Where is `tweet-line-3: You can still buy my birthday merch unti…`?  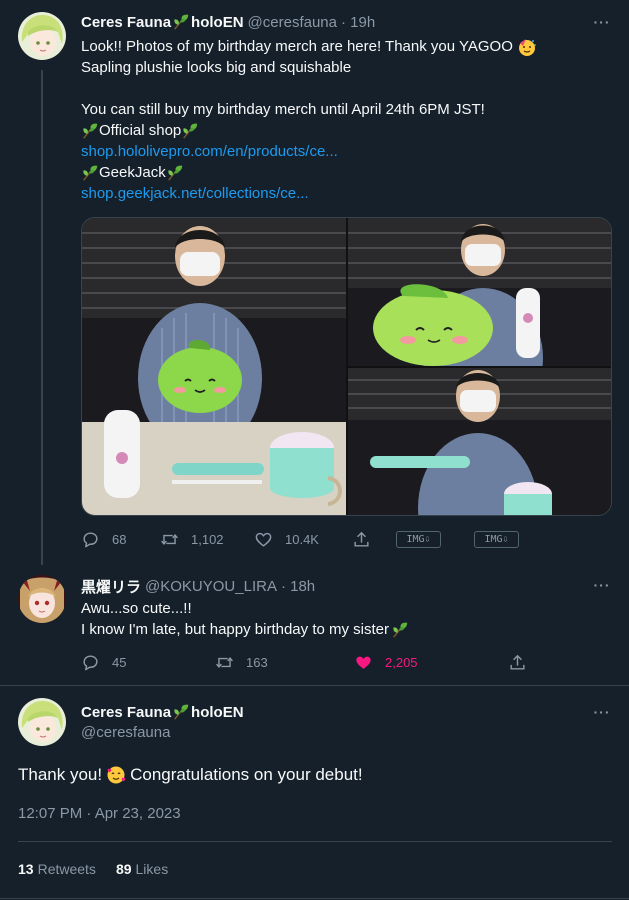 tweet-line-3: You can still buy my birthday merch unti… is located at coordinates (283, 109).